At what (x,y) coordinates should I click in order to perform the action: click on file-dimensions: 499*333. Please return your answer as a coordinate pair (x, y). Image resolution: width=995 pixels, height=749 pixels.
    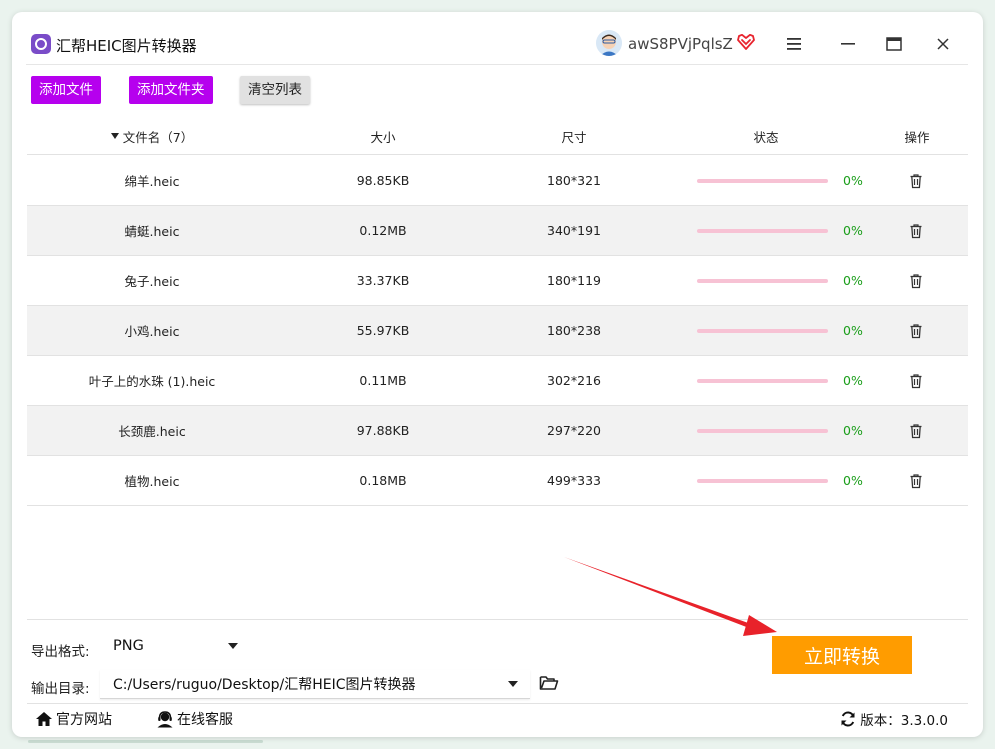
    Looking at the image, I should click on (574, 480).